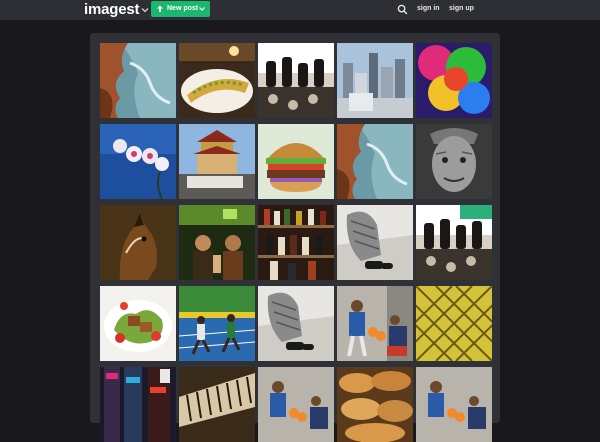 Image resolution: width=600 pixels, height=442 pixels. I want to click on woven-pattern-image, so click(454, 323).